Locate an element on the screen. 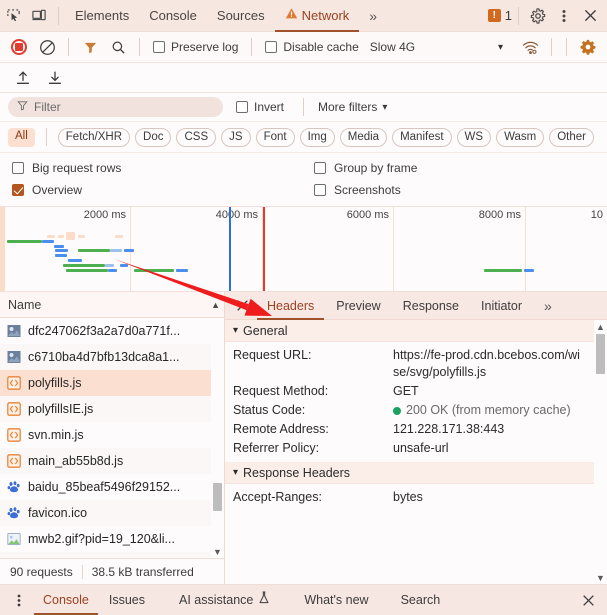 This screenshot has width=607, height=615. type-chip-css: CSS is located at coordinates (196, 137).